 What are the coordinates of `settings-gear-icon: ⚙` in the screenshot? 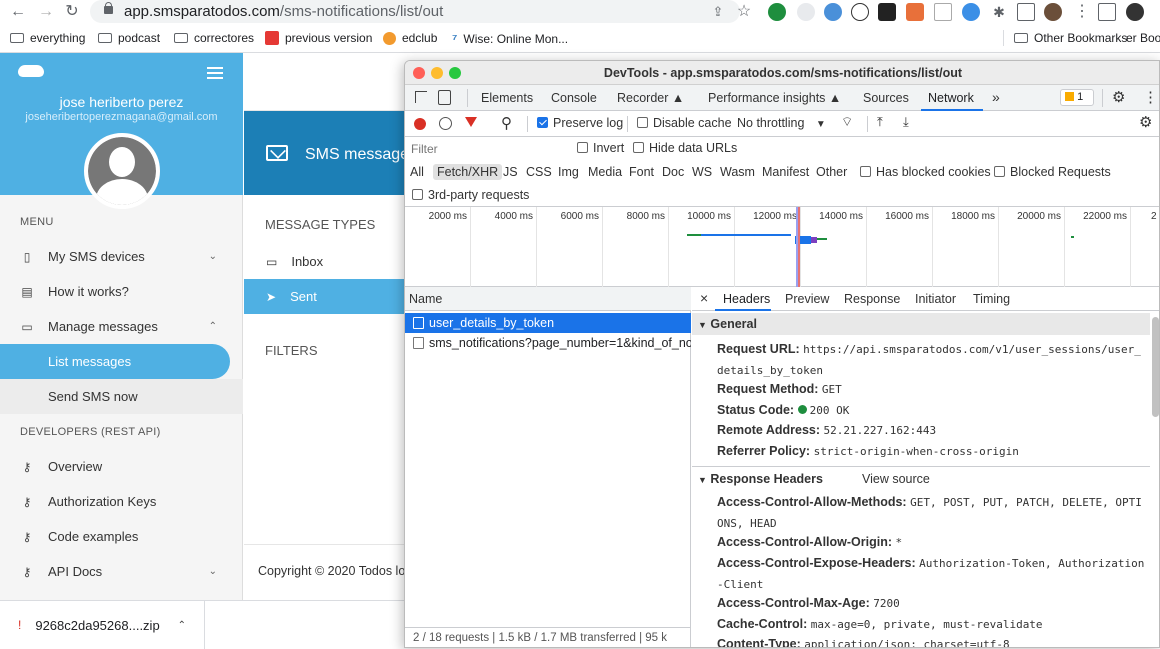 It's located at (1118, 97).